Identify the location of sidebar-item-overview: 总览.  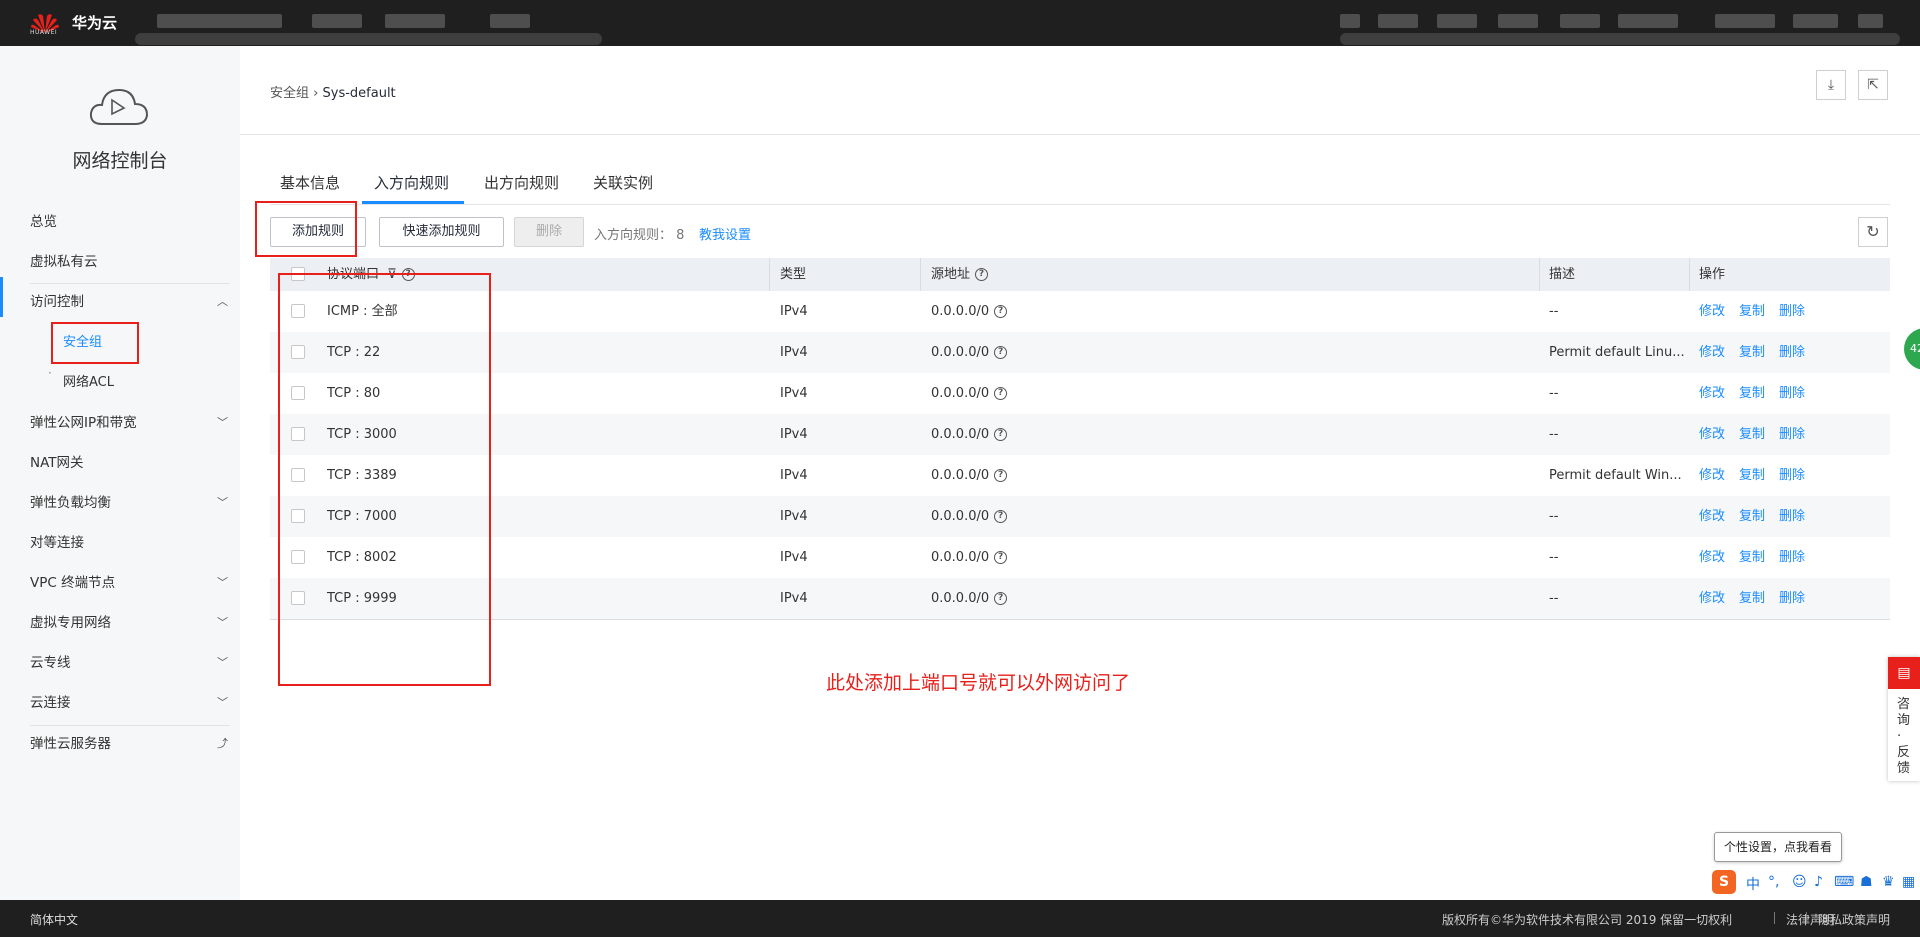
(120, 222).